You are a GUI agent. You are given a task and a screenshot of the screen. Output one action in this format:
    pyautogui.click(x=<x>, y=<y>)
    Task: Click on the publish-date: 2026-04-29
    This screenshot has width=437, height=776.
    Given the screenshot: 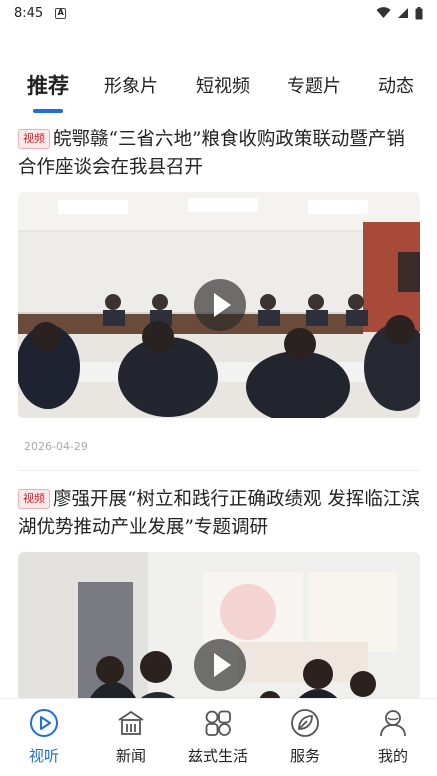 What is the action you would take?
    pyautogui.click(x=56, y=446)
    